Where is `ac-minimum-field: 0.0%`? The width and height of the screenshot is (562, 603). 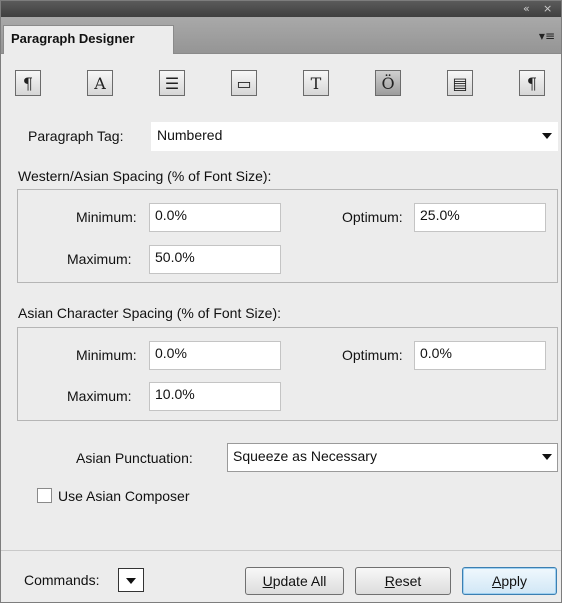
ac-minimum-field: 0.0% is located at coordinates (215, 355).